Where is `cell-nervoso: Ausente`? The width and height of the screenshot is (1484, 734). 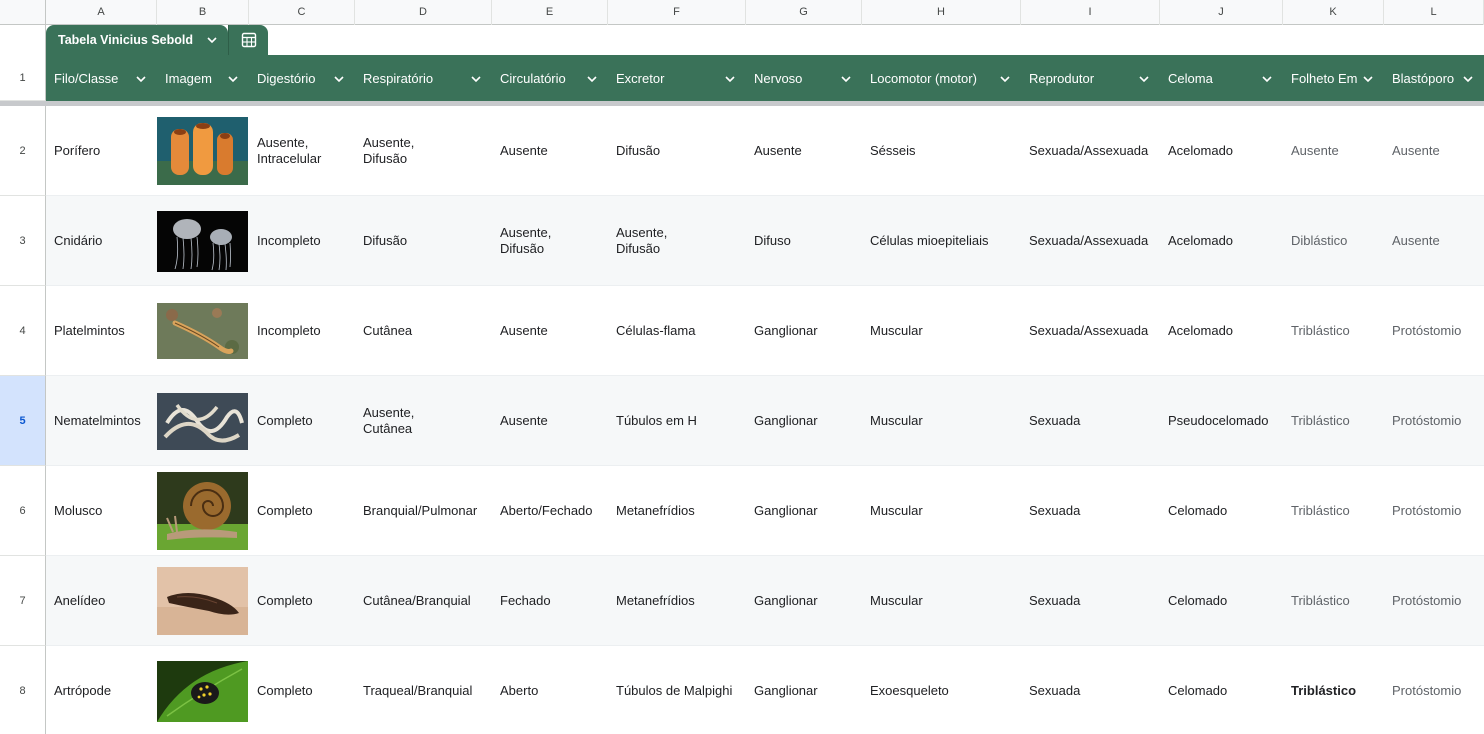
cell-nervoso: Ausente is located at coordinates (804, 150).